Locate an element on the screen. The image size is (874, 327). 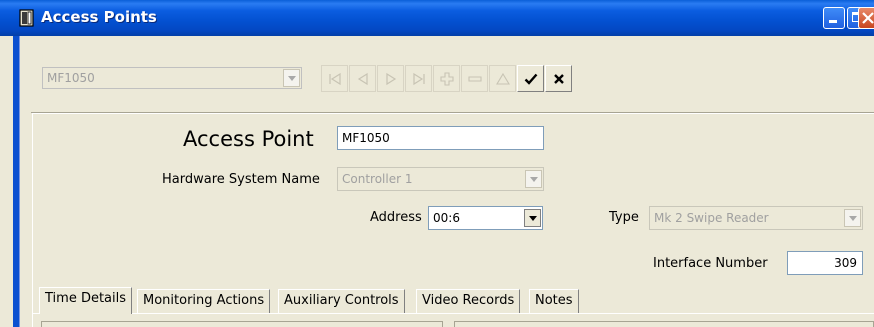
minimize-button is located at coordinates (834, 18).